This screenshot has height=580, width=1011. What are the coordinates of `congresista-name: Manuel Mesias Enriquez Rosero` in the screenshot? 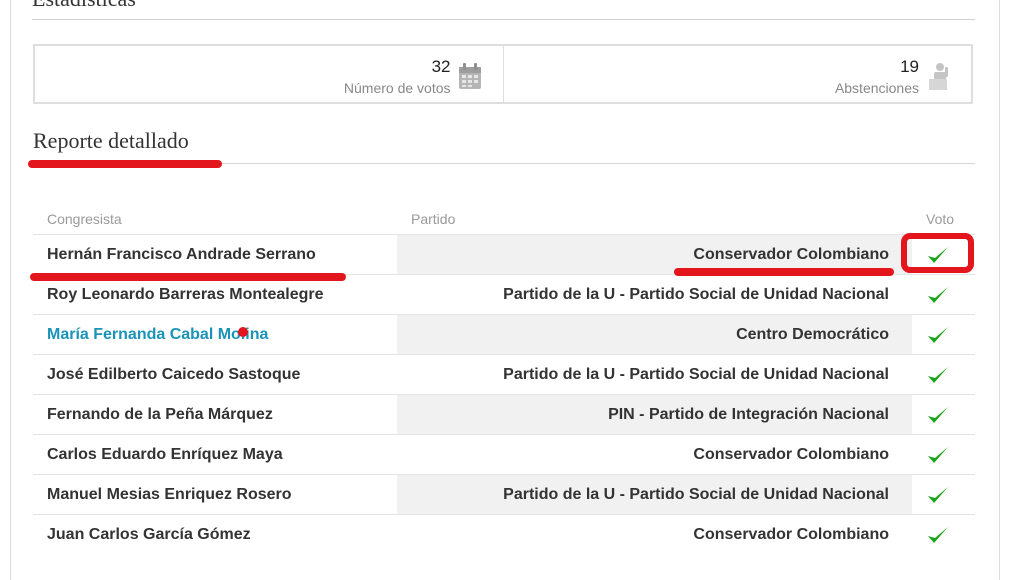 It's located at (169, 494).